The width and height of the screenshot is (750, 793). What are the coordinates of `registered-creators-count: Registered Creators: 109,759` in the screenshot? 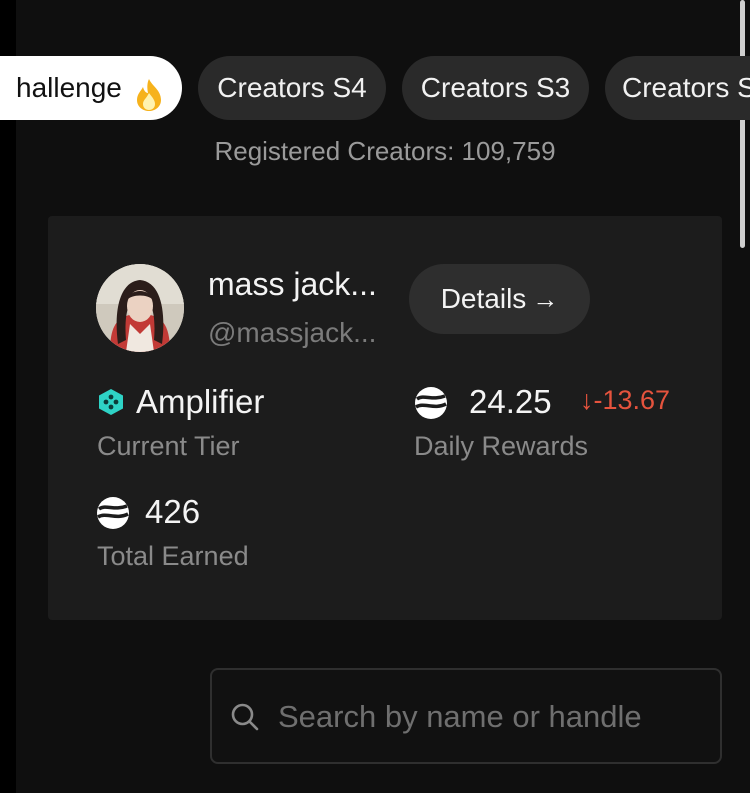 It's located at (385, 151).